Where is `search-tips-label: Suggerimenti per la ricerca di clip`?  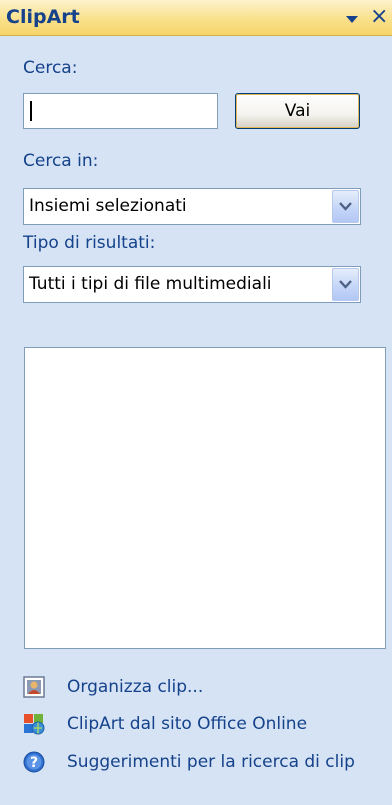 search-tips-label: Suggerimenti per la ricerca di clip is located at coordinates (211, 762).